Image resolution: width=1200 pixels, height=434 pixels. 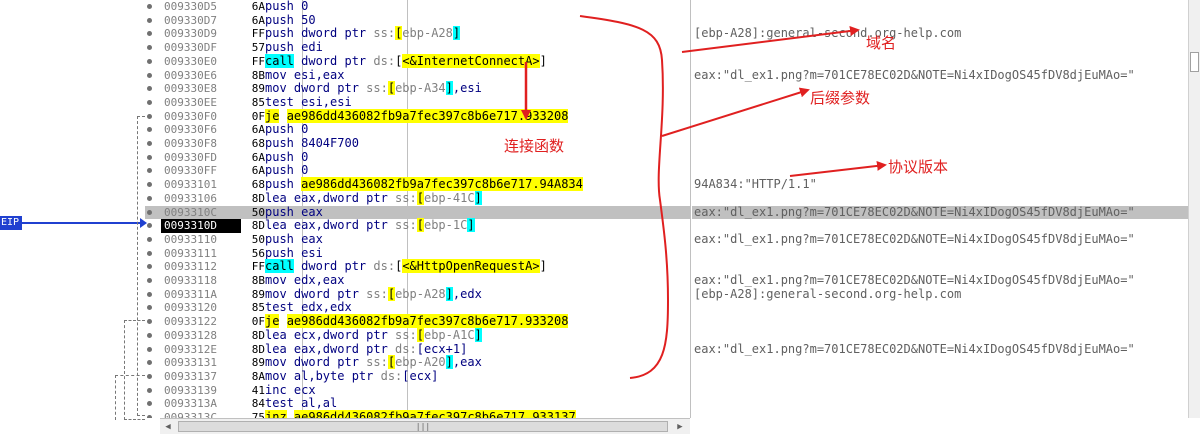 I want to click on code-row: 009330FD 6A push 0, so click(x=417, y=157).